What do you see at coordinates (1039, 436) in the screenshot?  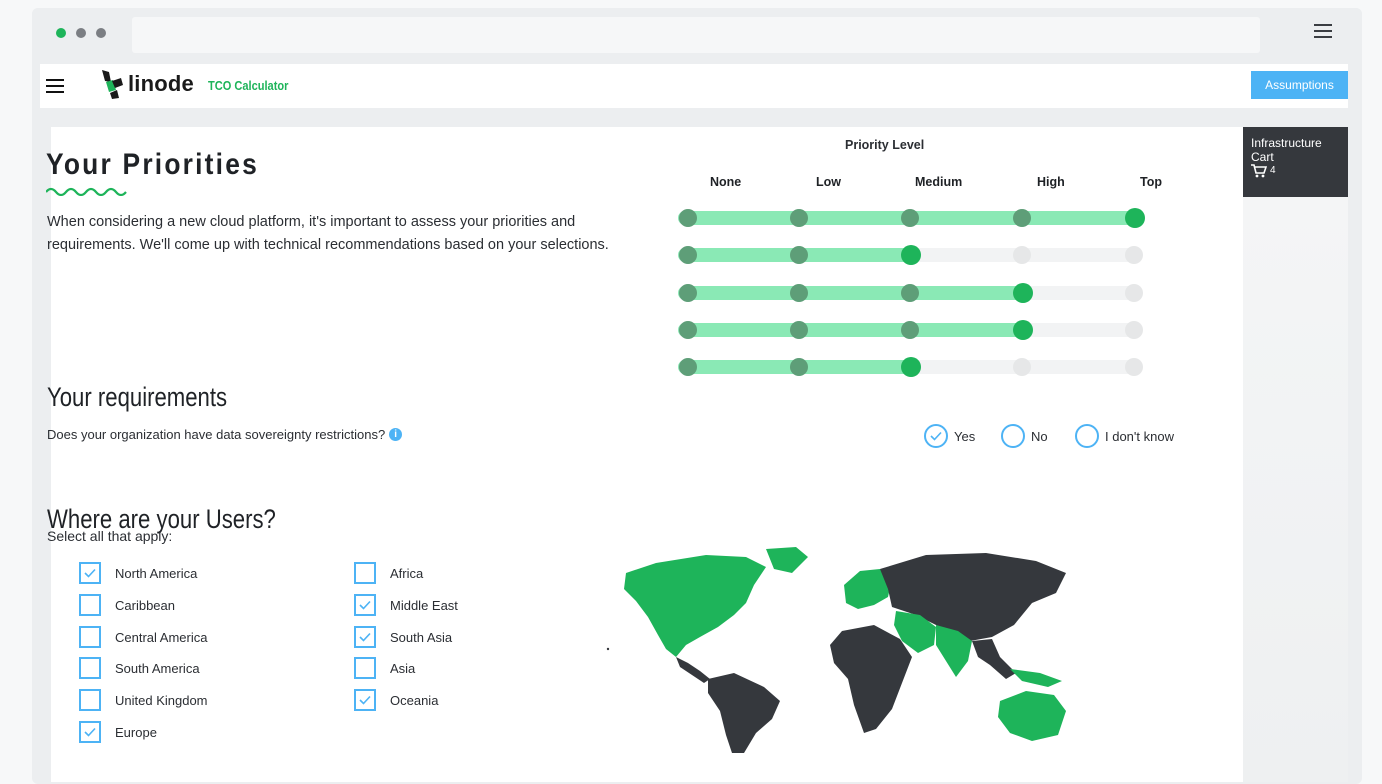 I see `radio-no-label: No` at bounding box center [1039, 436].